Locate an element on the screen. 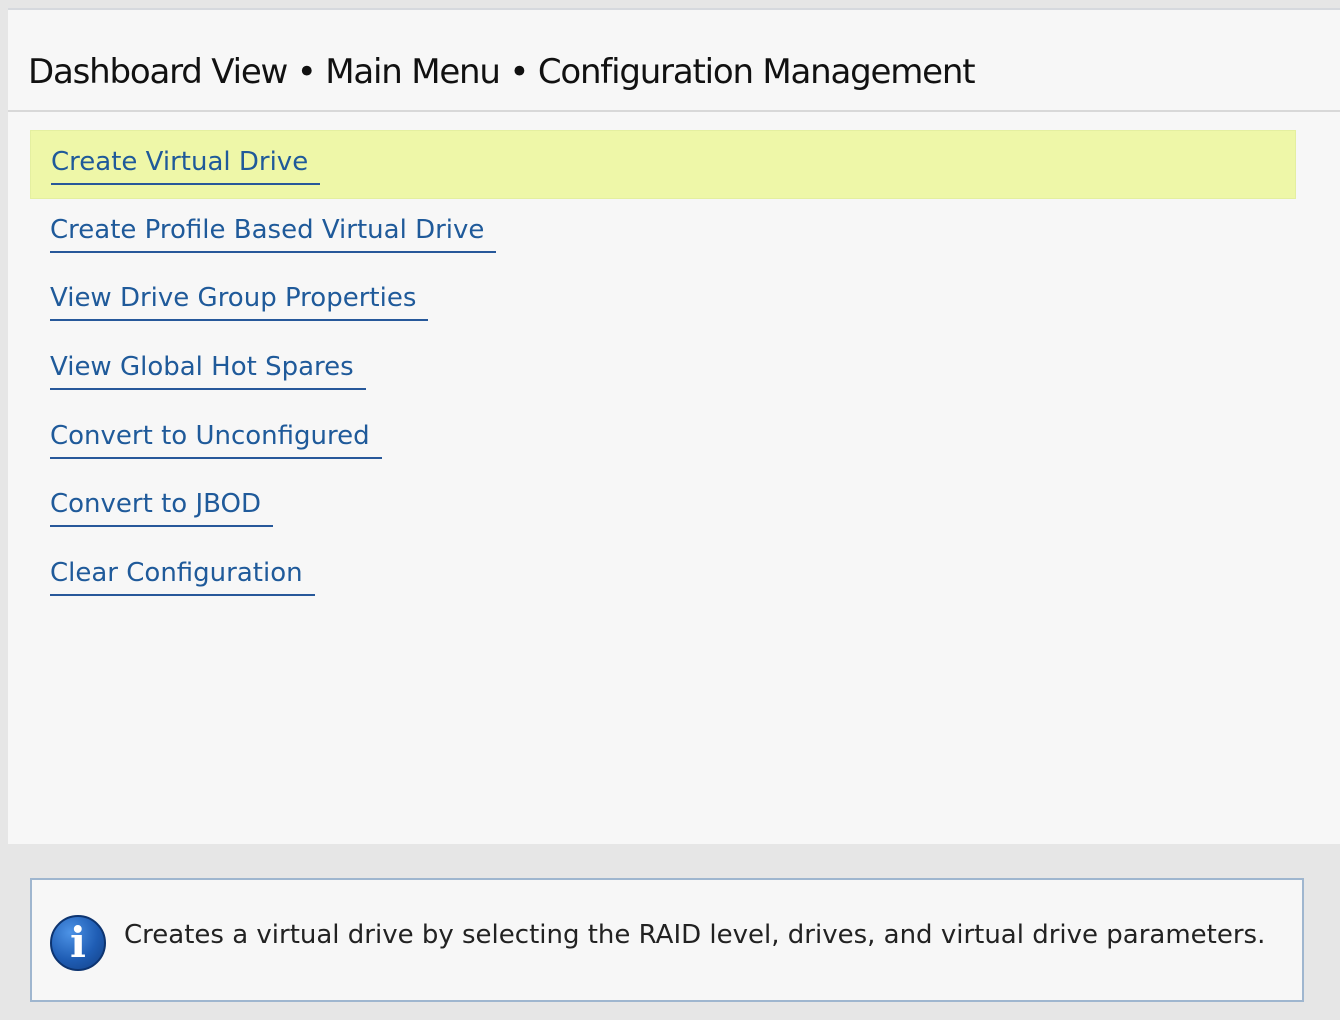 The image size is (1340, 1020). menu-link: Create Virtual Drive is located at coordinates (186, 166).